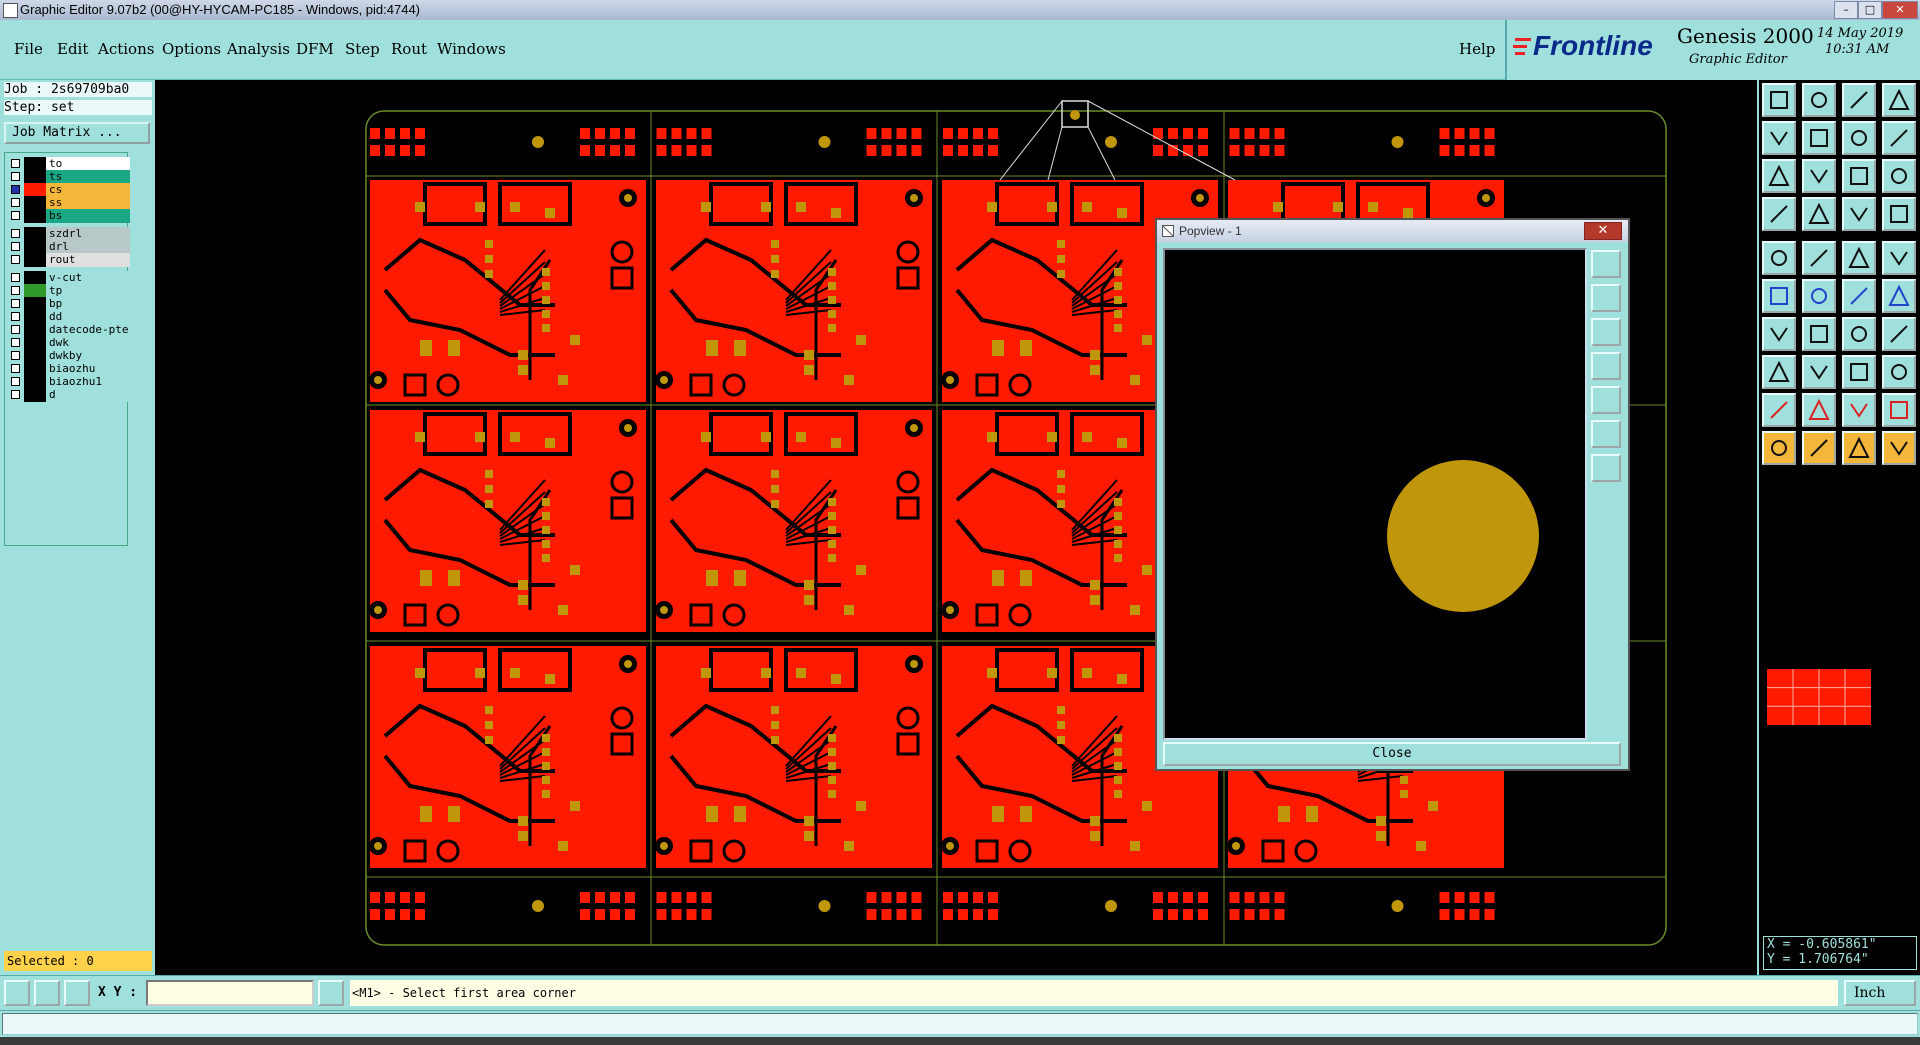 This screenshot has width=1920, height=1045. What do you see at coordinates (1779, 448) in the screenshot?
I see `select-icon` at bounding box center [1779, 448].